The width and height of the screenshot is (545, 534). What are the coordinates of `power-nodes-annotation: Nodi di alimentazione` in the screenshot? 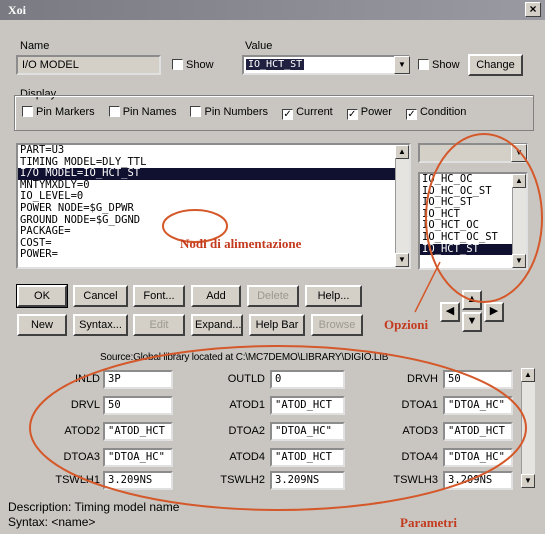 It's located at (241, 243).